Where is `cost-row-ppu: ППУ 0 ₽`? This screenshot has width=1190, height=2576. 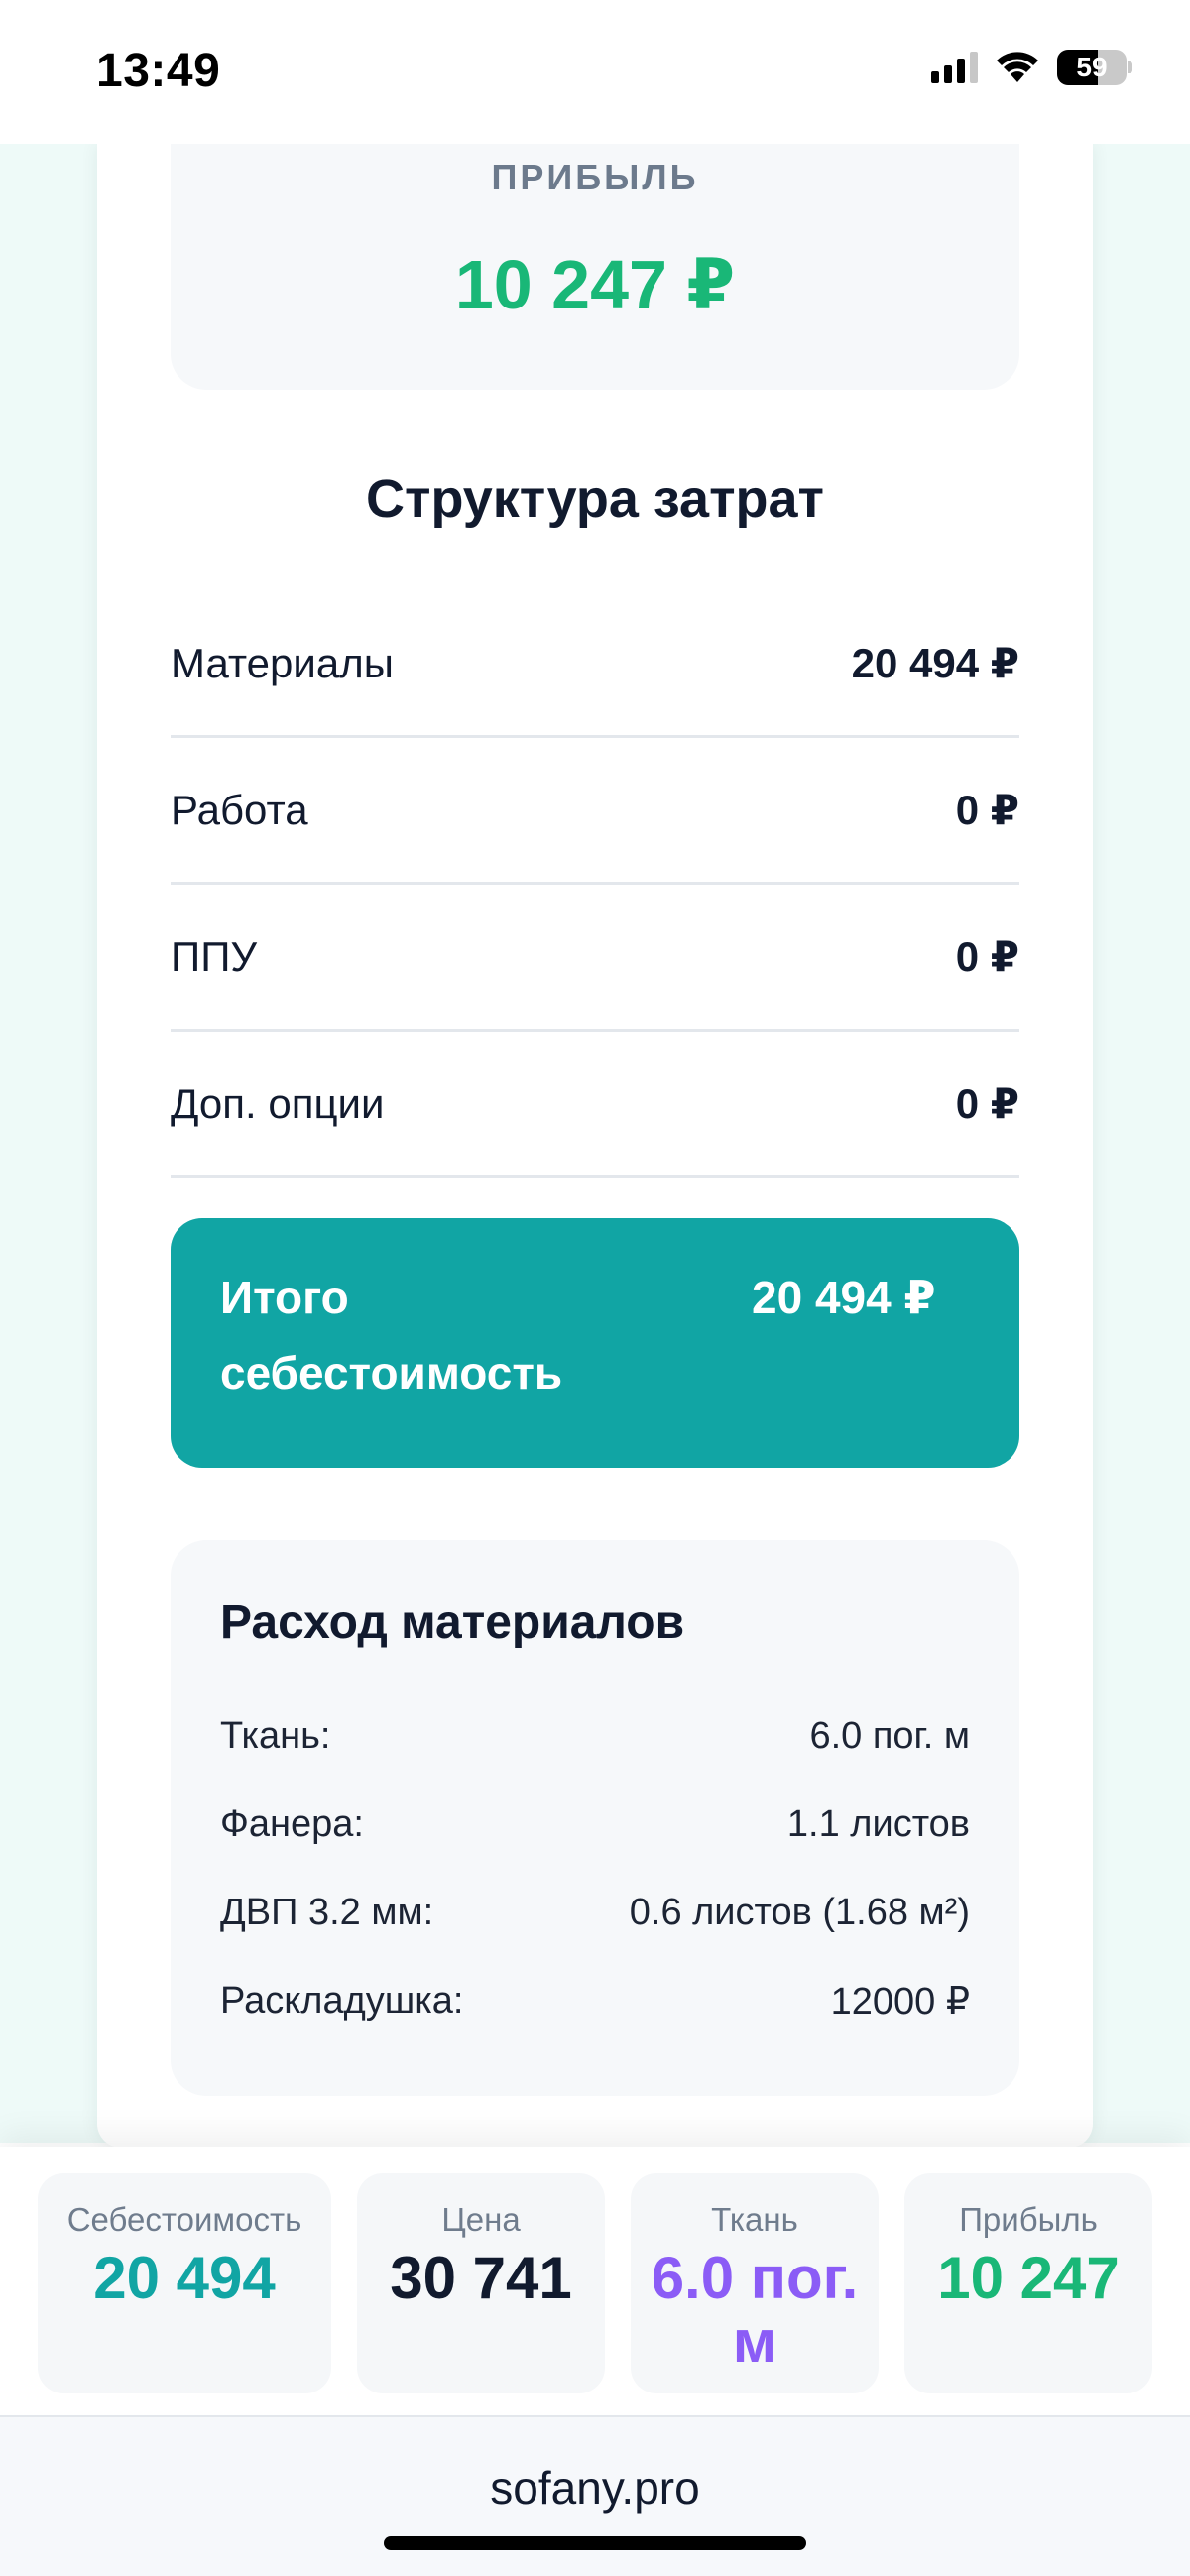 cost-row-ppu: ППУ 0 ₽ is located at coordinates (595, 958).